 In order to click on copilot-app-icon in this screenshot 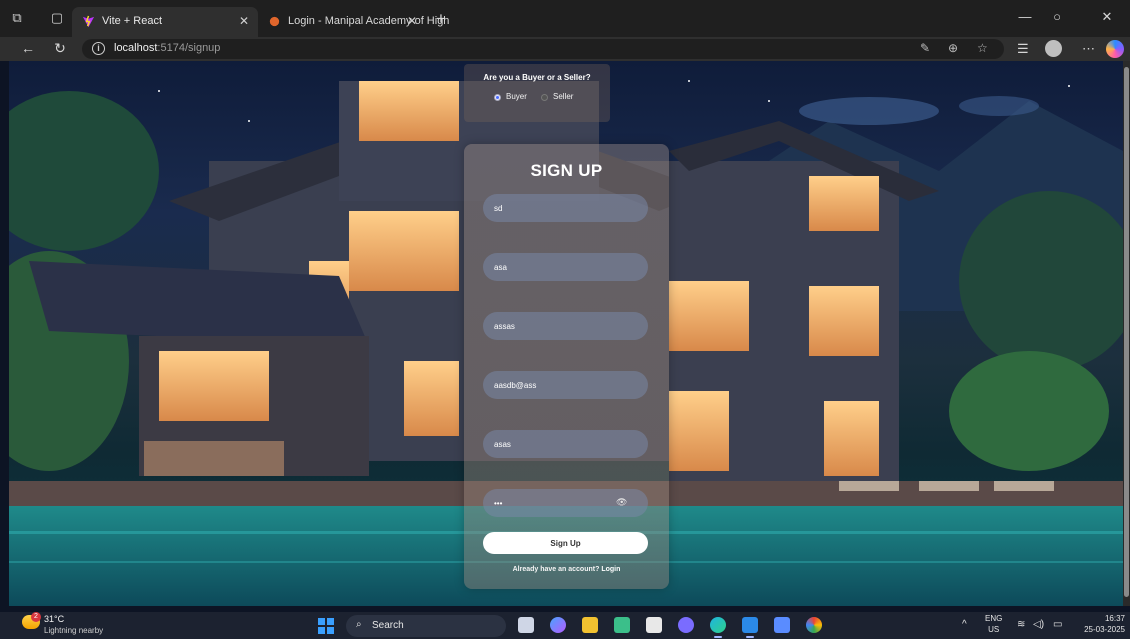, I will do `click(558, 625)`.